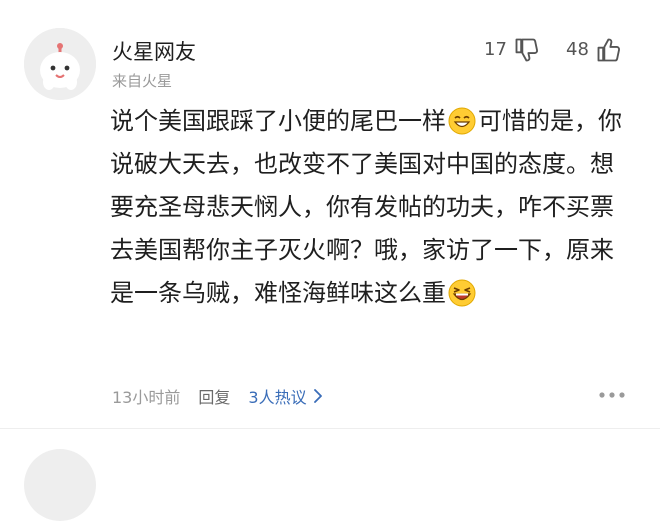  Describe the element at coordinates (277, 397) in the screenshot. I see `replies-link-label: 3人热议` at that location.